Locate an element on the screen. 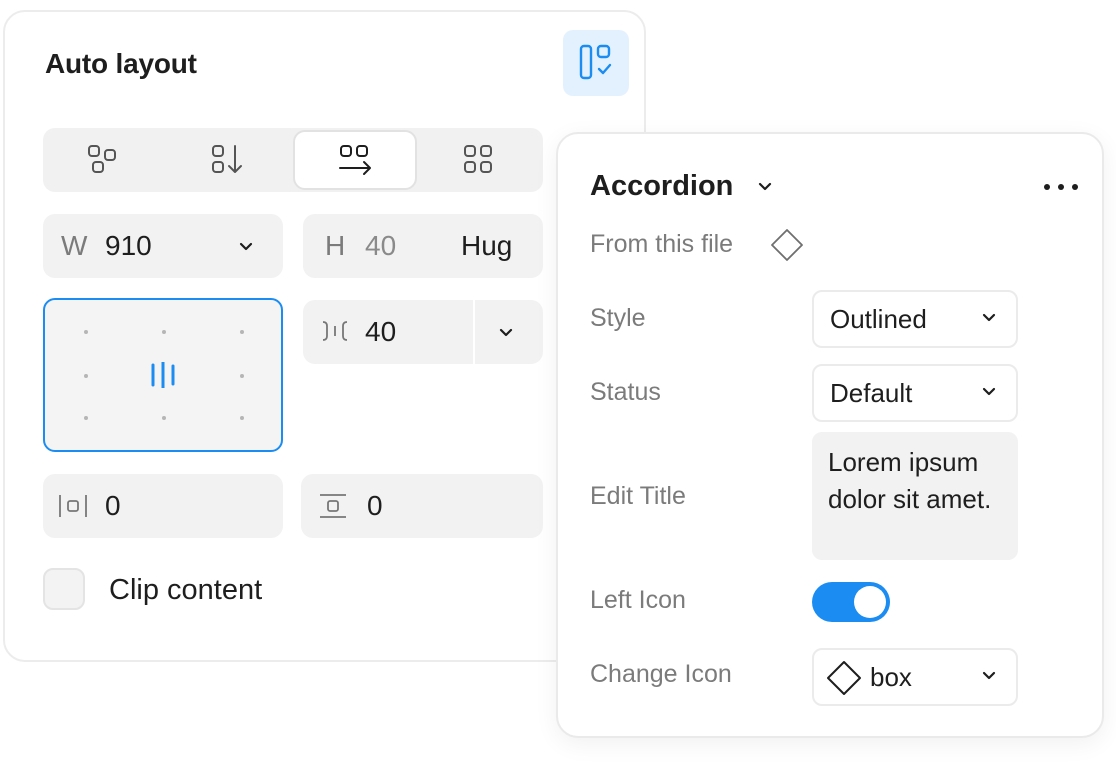 The width and height of the screenshot is (1116, 762). direction-vertical-button is located at coordinates (229, 160).